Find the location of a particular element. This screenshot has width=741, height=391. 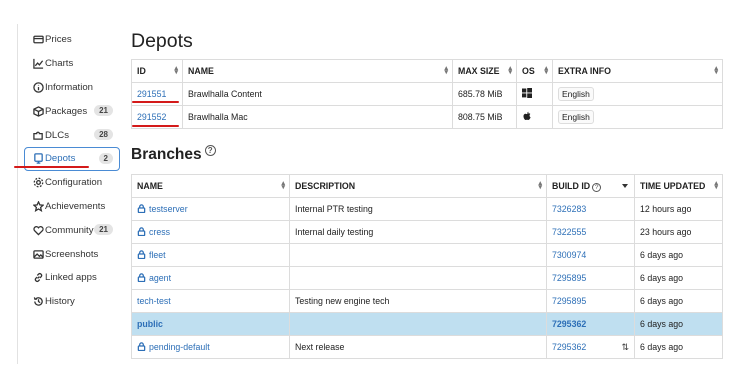

sidebar-item-charts: Charts is located at coordinates (72, 64).